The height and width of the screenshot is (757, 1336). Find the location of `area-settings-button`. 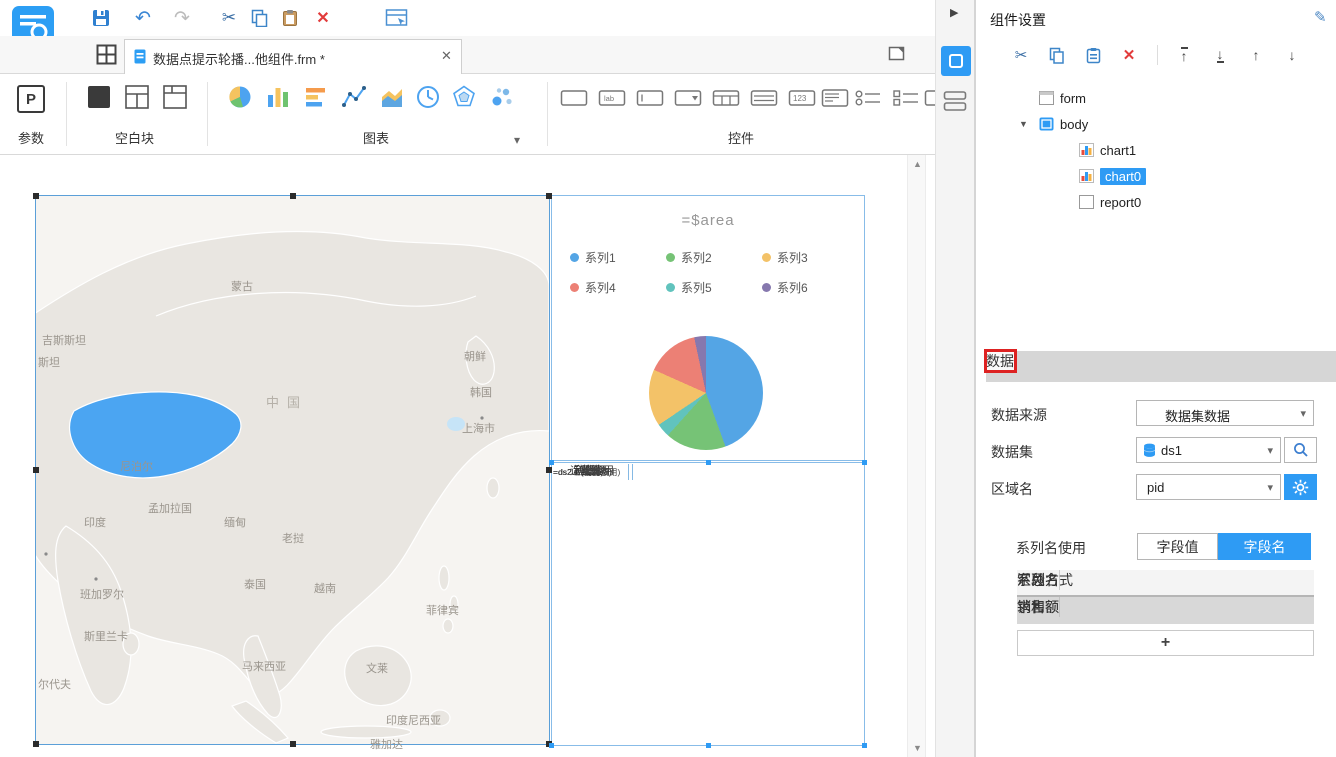

area-settings-button is located at coordinates (1300, 487).